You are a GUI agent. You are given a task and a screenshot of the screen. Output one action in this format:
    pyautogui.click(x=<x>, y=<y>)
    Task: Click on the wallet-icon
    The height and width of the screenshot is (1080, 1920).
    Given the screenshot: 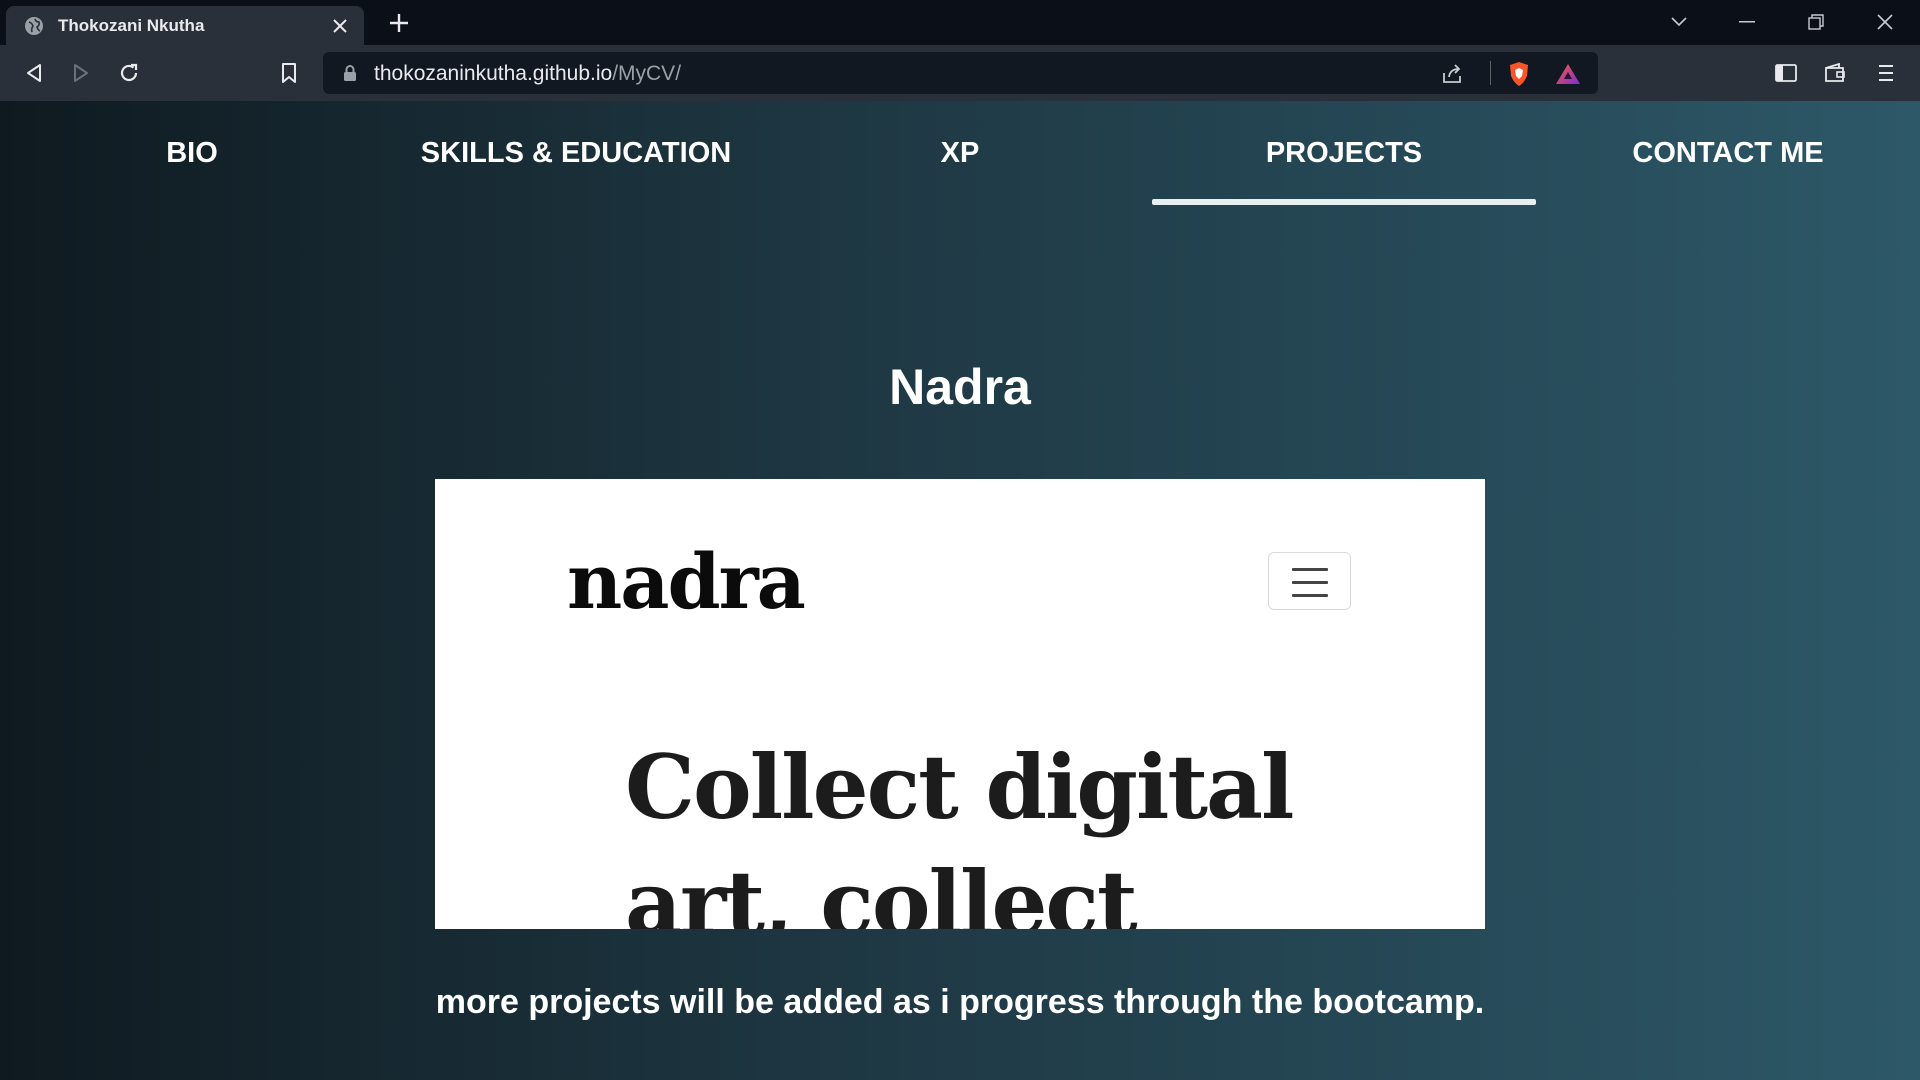 What is the action you would take?
    pyautogui.click(x=1835, y=73)
    